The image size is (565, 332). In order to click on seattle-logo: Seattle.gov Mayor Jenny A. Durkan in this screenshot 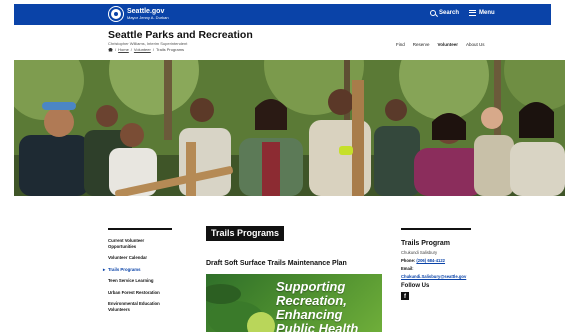, I will do `click(139, 14)`.